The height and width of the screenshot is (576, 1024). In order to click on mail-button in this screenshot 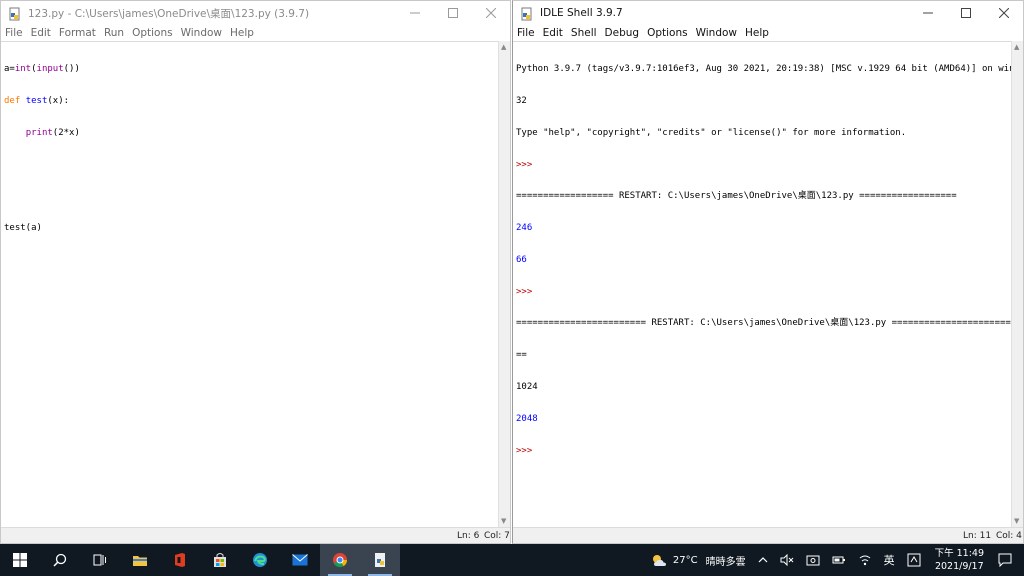, I will do `click(300, 560)`.